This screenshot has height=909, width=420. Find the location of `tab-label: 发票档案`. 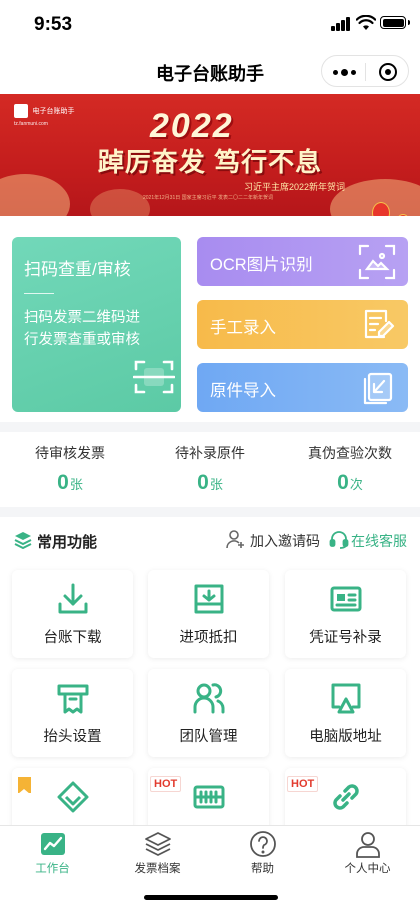

tab-label: 发票档案 is located at coordinates (157, 869).